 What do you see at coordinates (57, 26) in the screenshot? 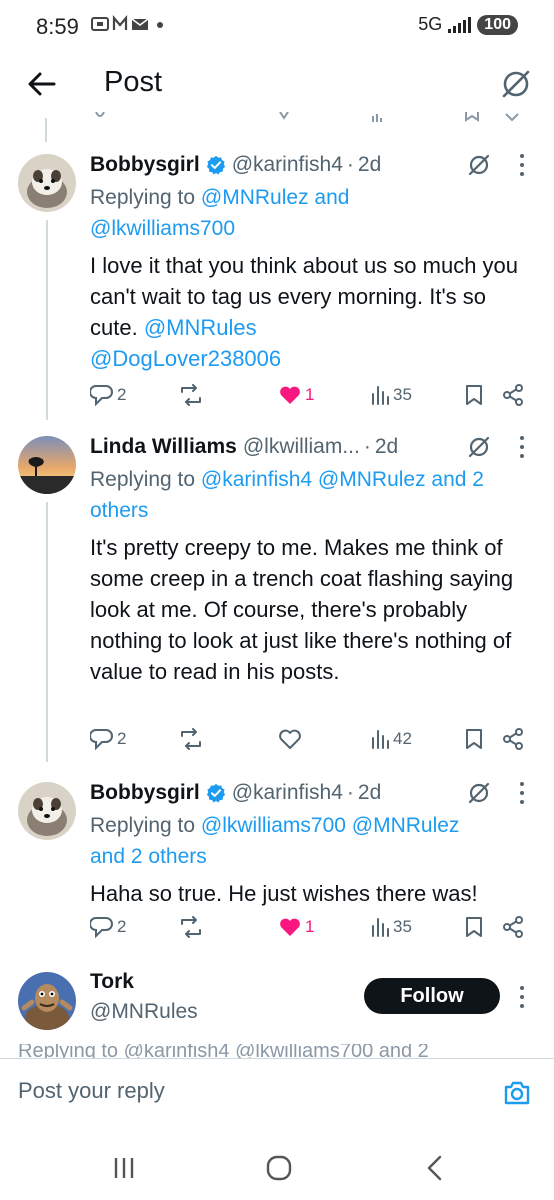
I see `status-time: 8:59` at bounding box center [57, 26].